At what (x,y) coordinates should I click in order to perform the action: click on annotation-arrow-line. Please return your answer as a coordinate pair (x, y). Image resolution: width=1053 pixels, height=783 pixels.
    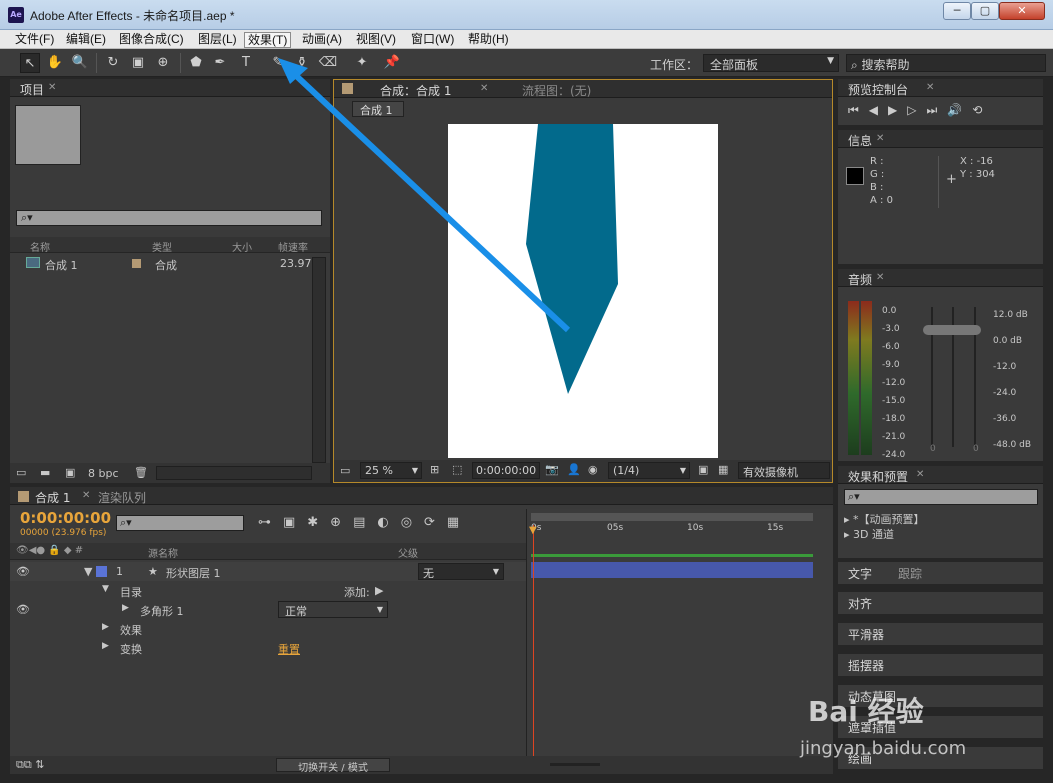
    Looking at the image, I should click on (429, 200).